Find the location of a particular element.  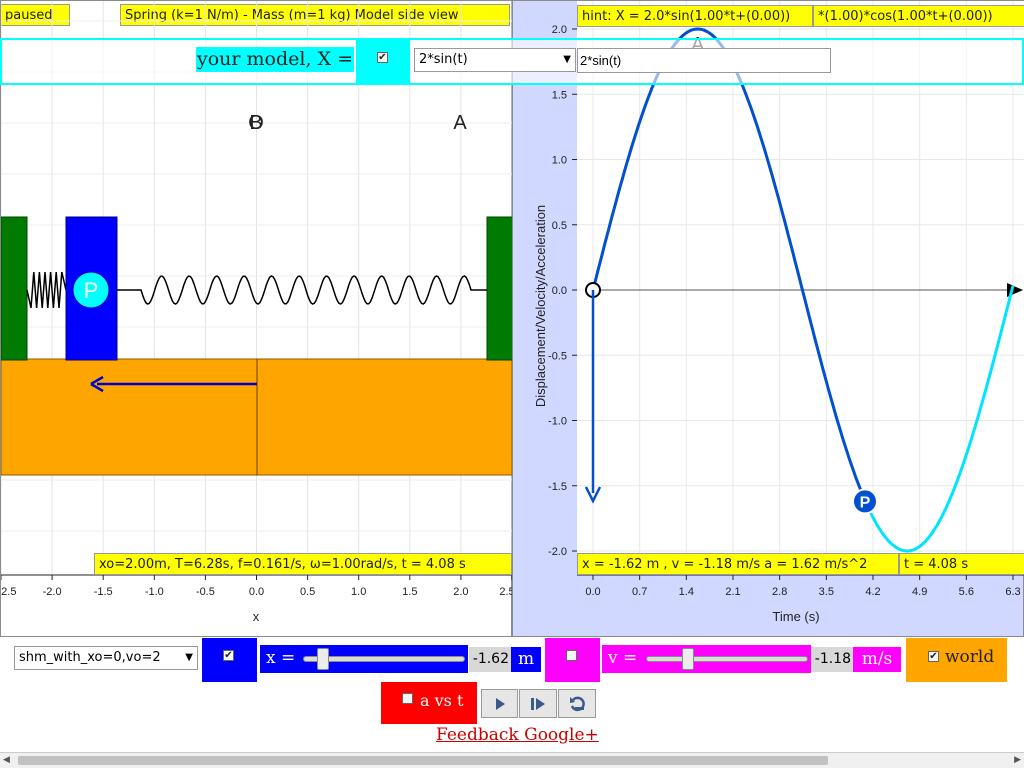

scene-tick-label: 2.5 is located at coordinates (506, 592).